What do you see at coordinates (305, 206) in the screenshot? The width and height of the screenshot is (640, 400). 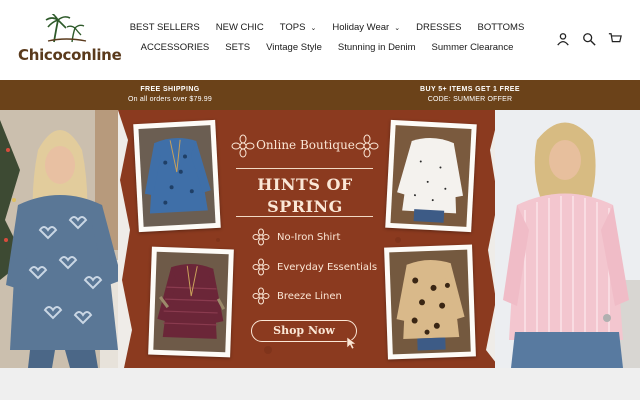 I see `headline-line-2: SPRING` at bounding box center [305, 206].